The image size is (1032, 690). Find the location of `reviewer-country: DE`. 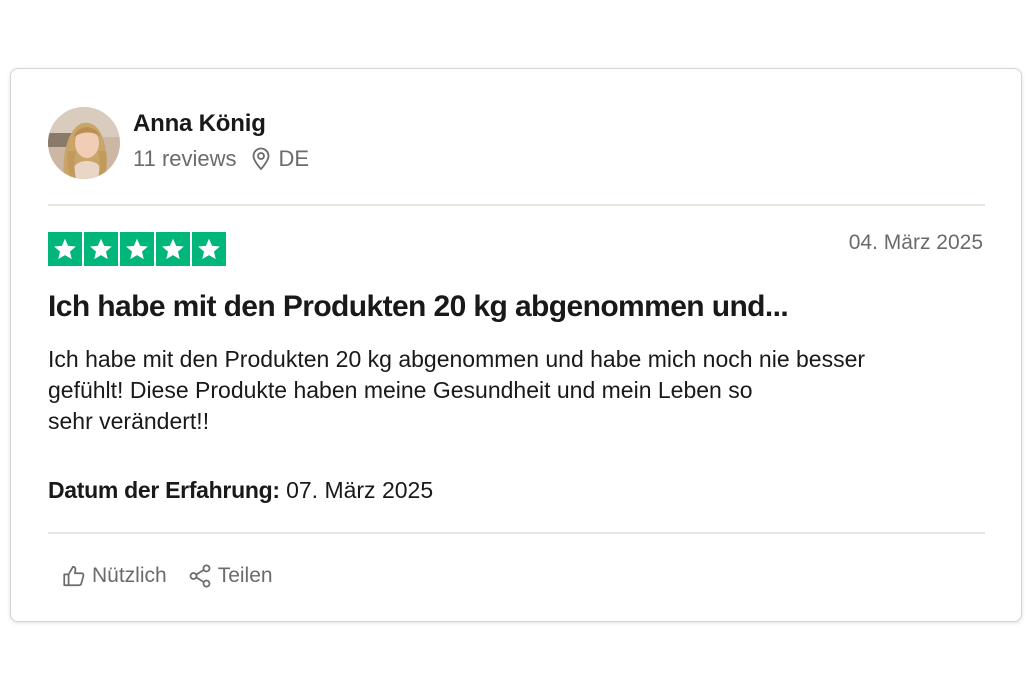

reviewer-country: DE is located at coordinates (294, 158).